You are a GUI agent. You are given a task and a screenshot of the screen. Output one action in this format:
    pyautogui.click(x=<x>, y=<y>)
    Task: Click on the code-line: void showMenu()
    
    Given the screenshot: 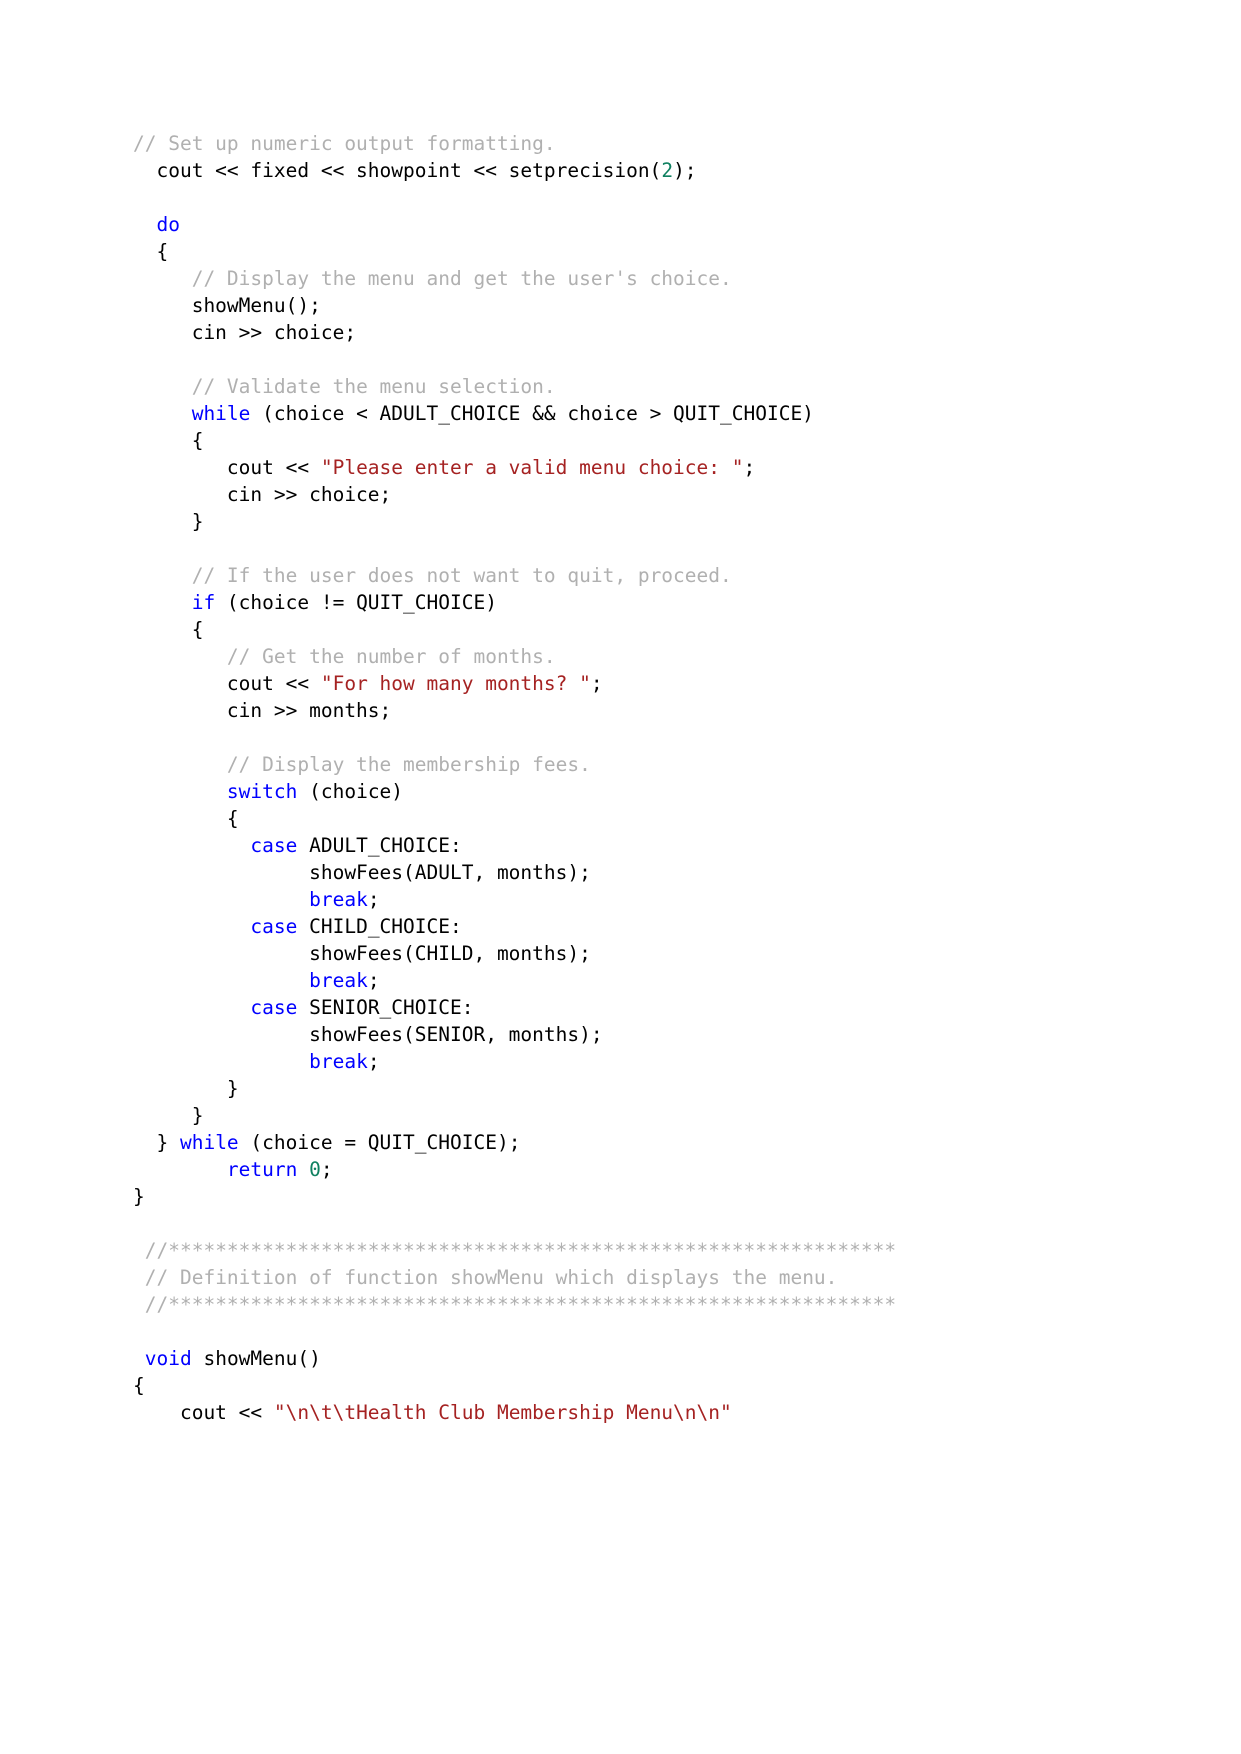 What is the action you would take?
    pyautogui.click(x=633, y=1358)
    